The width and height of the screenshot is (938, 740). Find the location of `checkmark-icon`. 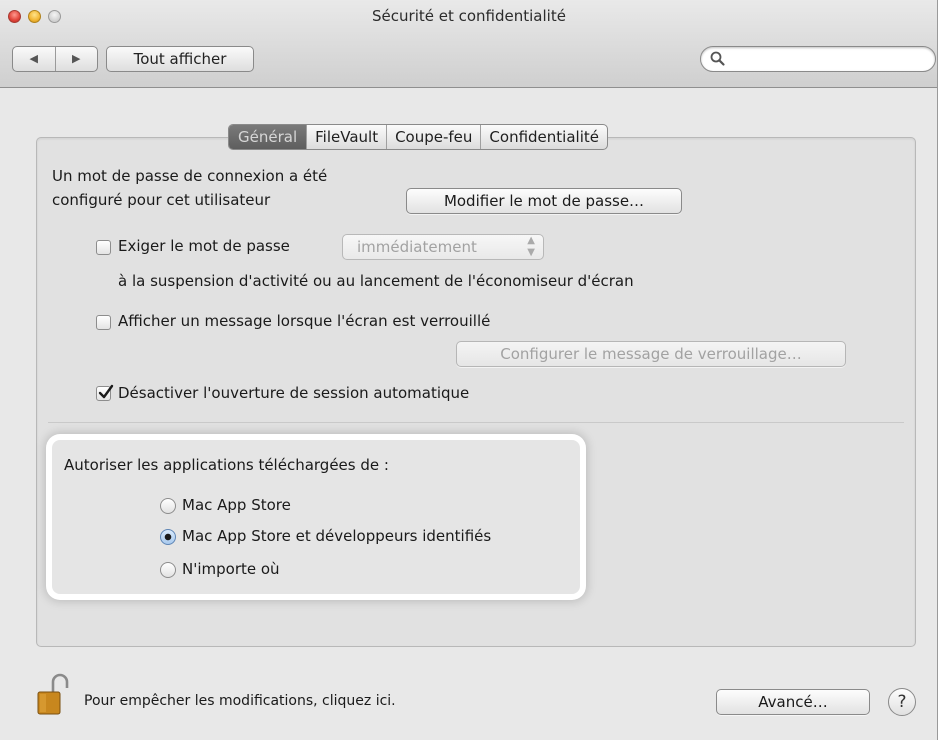

checkmark-icon is located at coordinates (106, 391).